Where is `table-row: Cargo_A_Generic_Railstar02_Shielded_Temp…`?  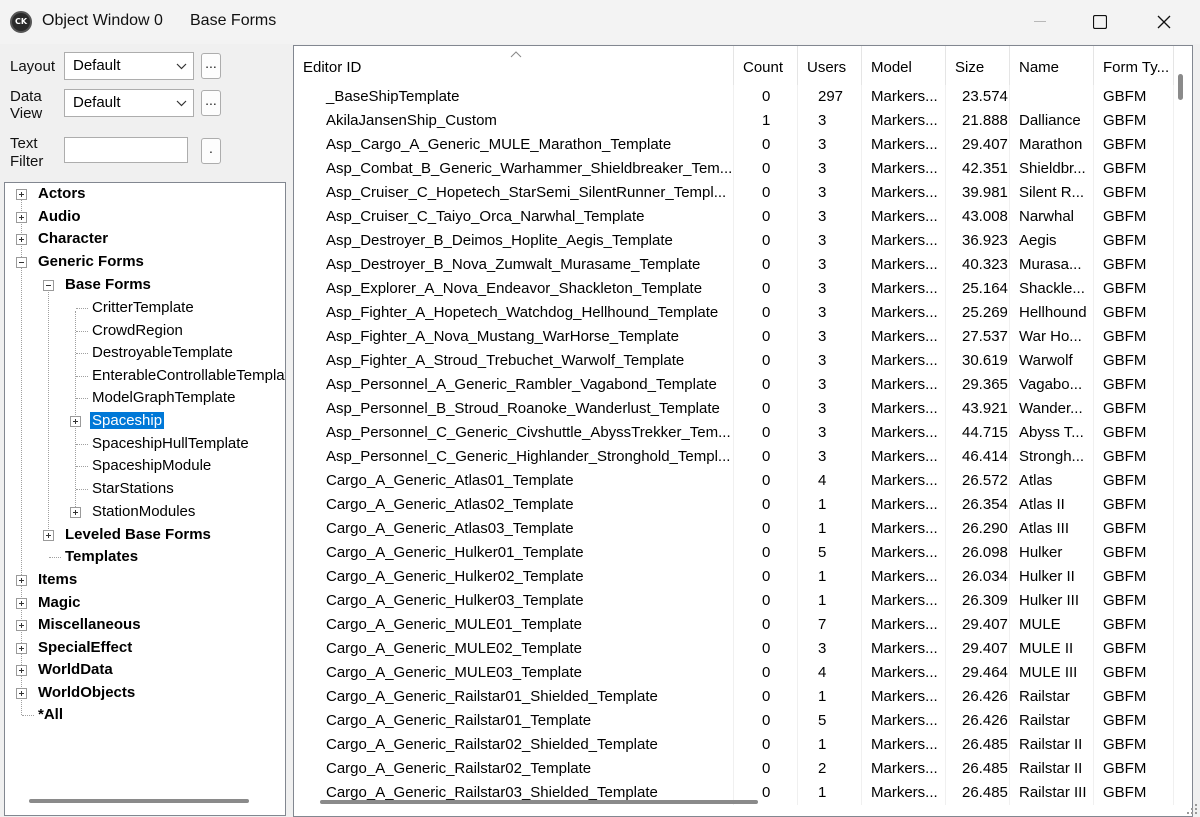
table-row: Cargo_A_Generic_Railstar02_Shielded_Temp… is located at coordinates (734, 745).